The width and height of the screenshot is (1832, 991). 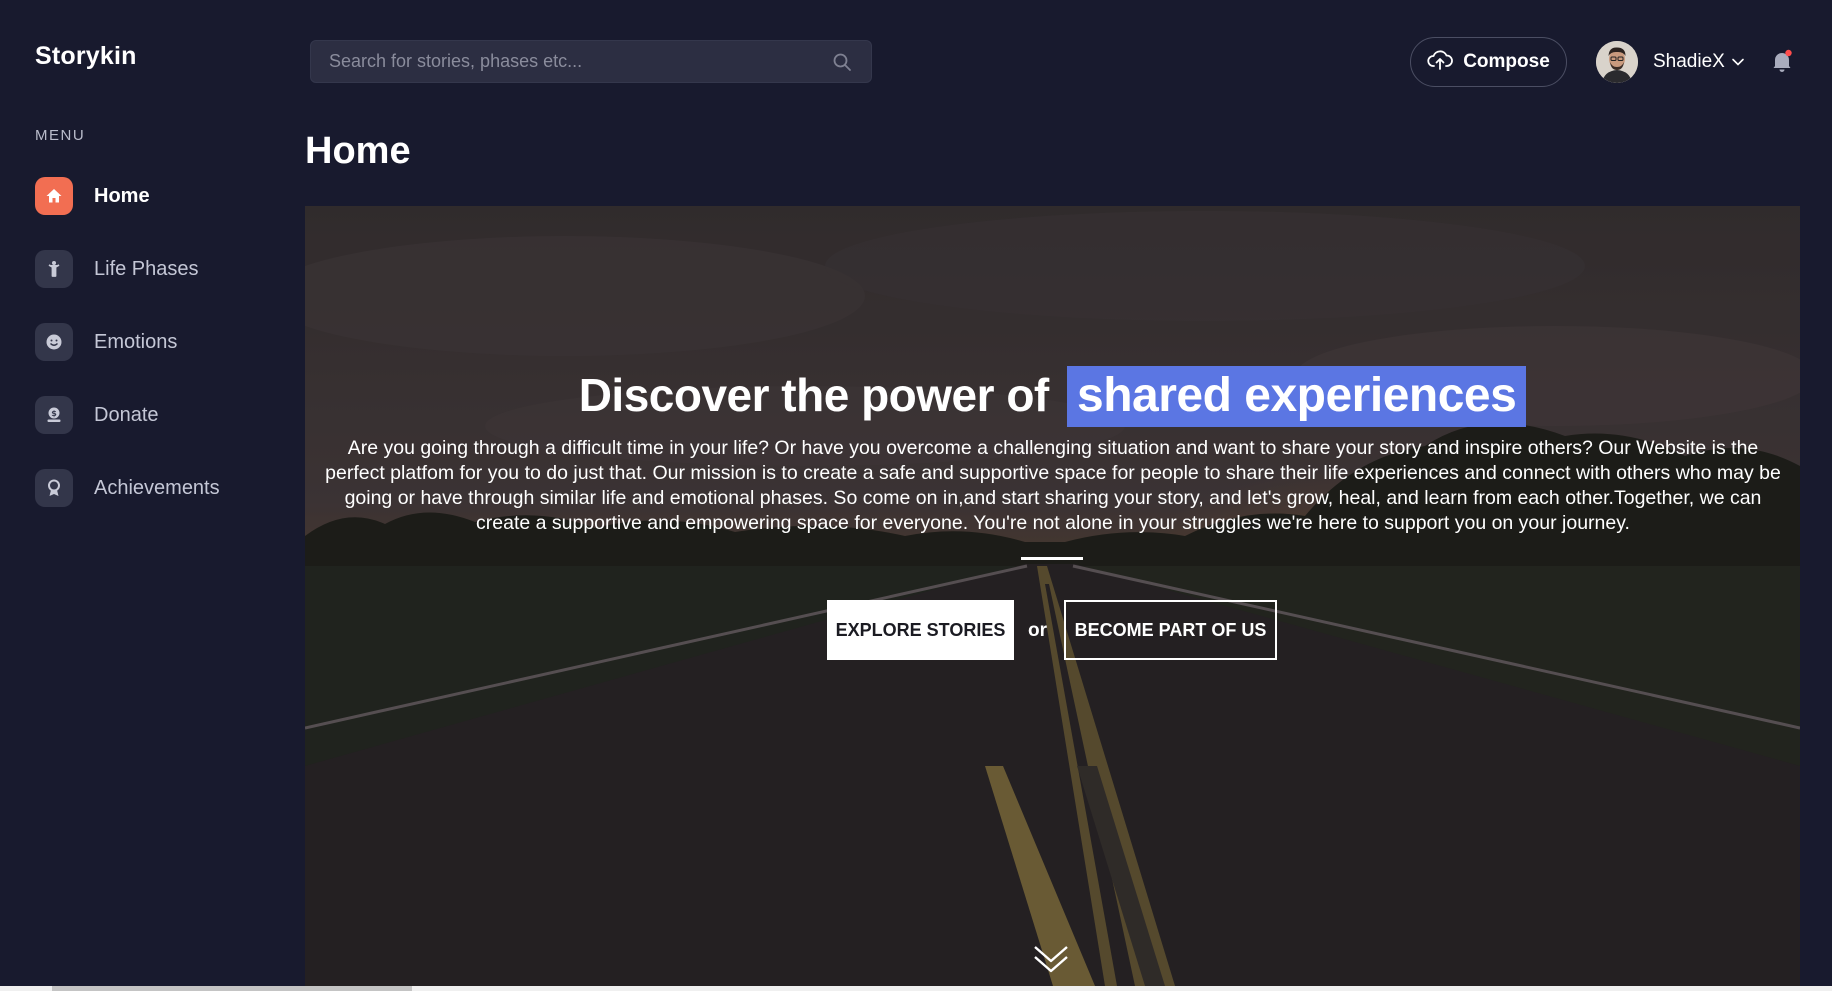 I want to click on compose-label: Compose, so click(x=1506, y=61).